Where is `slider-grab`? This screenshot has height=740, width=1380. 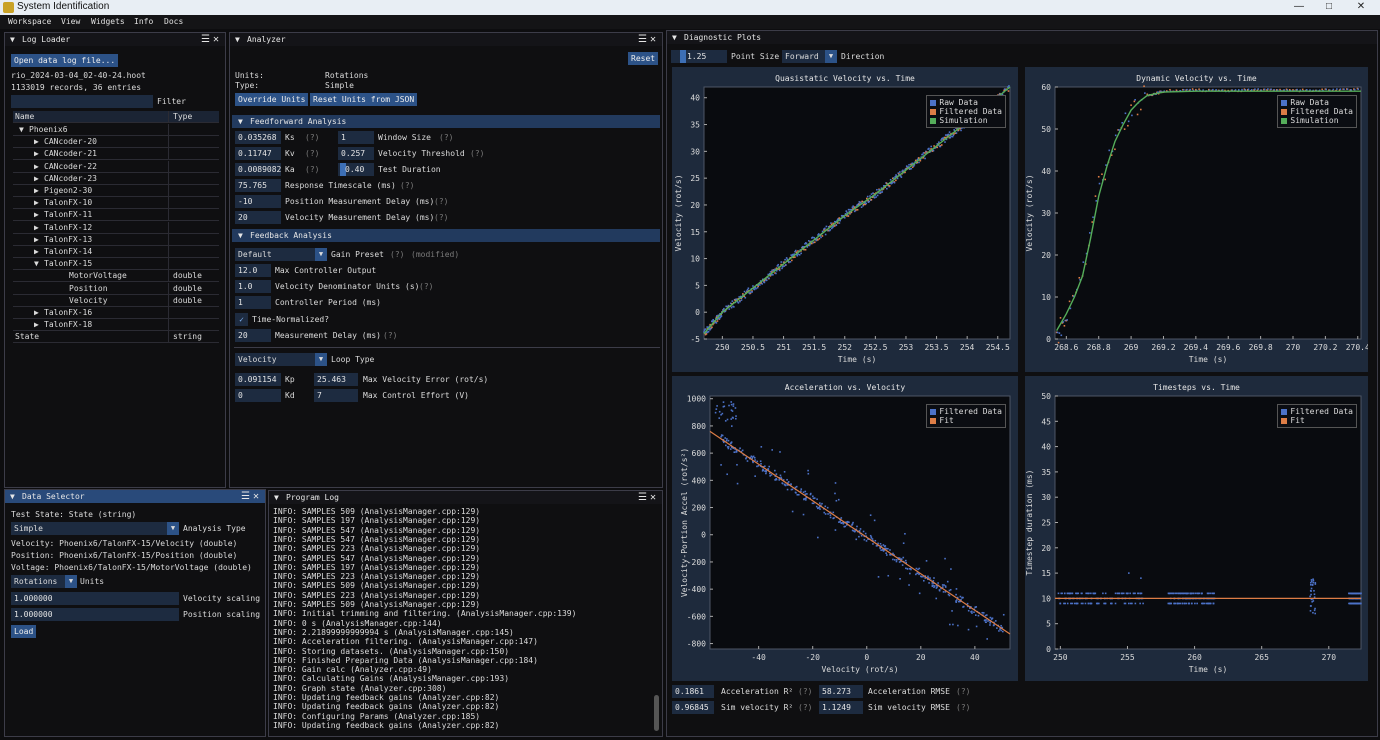 slider-grab is located at coordinates (683, 56).